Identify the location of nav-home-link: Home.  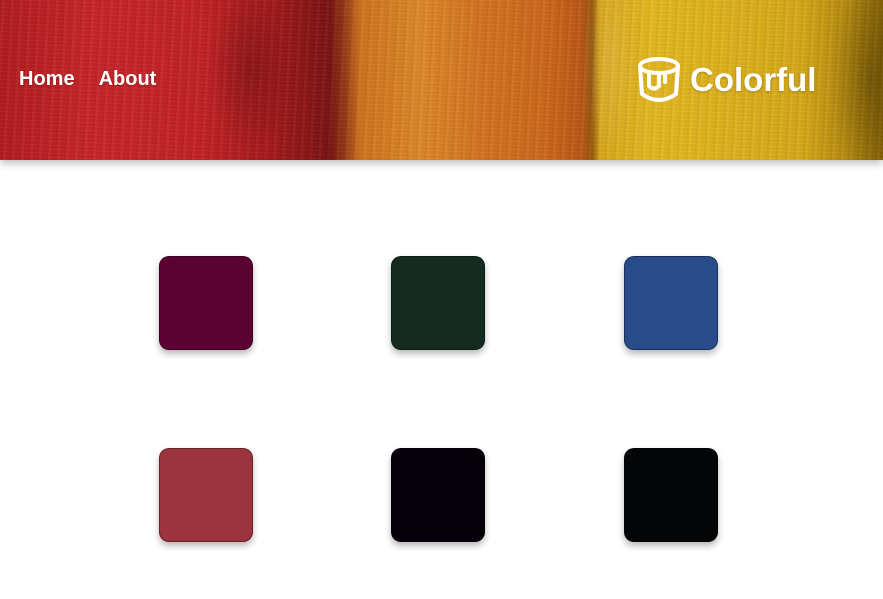
(47, 79).